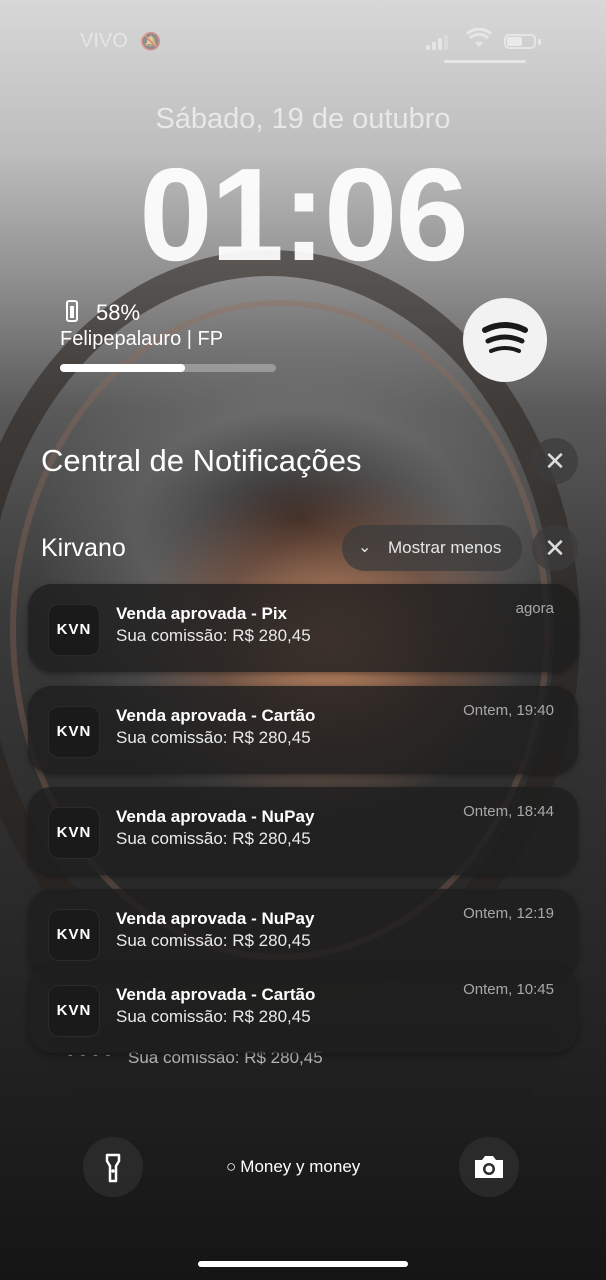  Describe the element at coordinates (365, 547) in the screenshot. I see `chevron-down-icon: ⌄` at that location.